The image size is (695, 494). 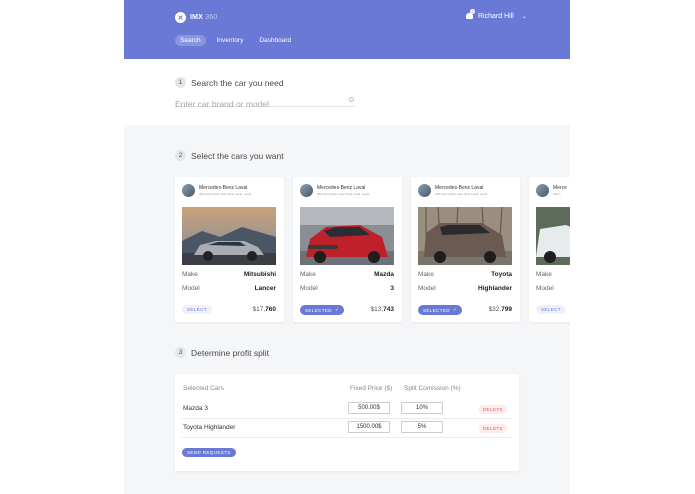 I want to click on search-input, so click(x=260, y=104).